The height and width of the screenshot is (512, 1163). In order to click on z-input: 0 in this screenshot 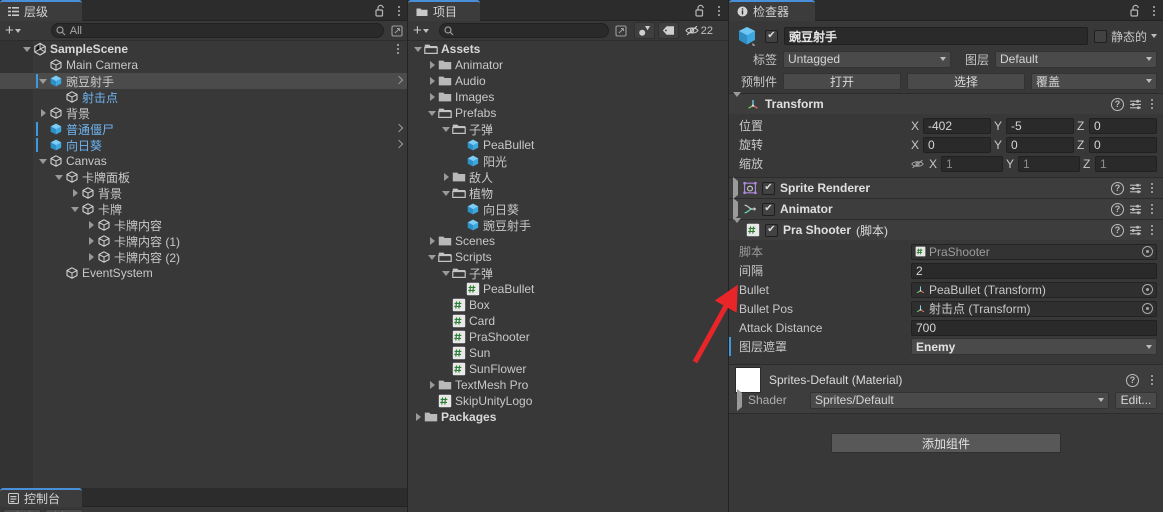, I will do `click(1123, 125)`.